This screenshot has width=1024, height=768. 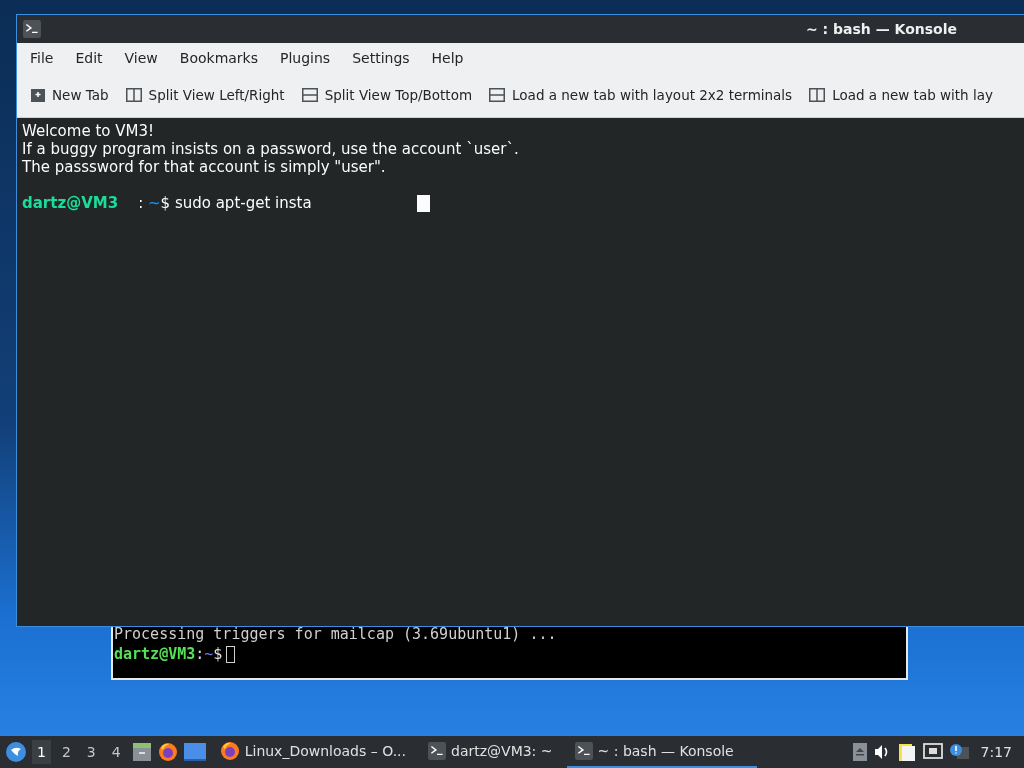 I want to click on terminal-output: If a buggy program insists on a password, use the account `user`., so click(x=271, y=149).